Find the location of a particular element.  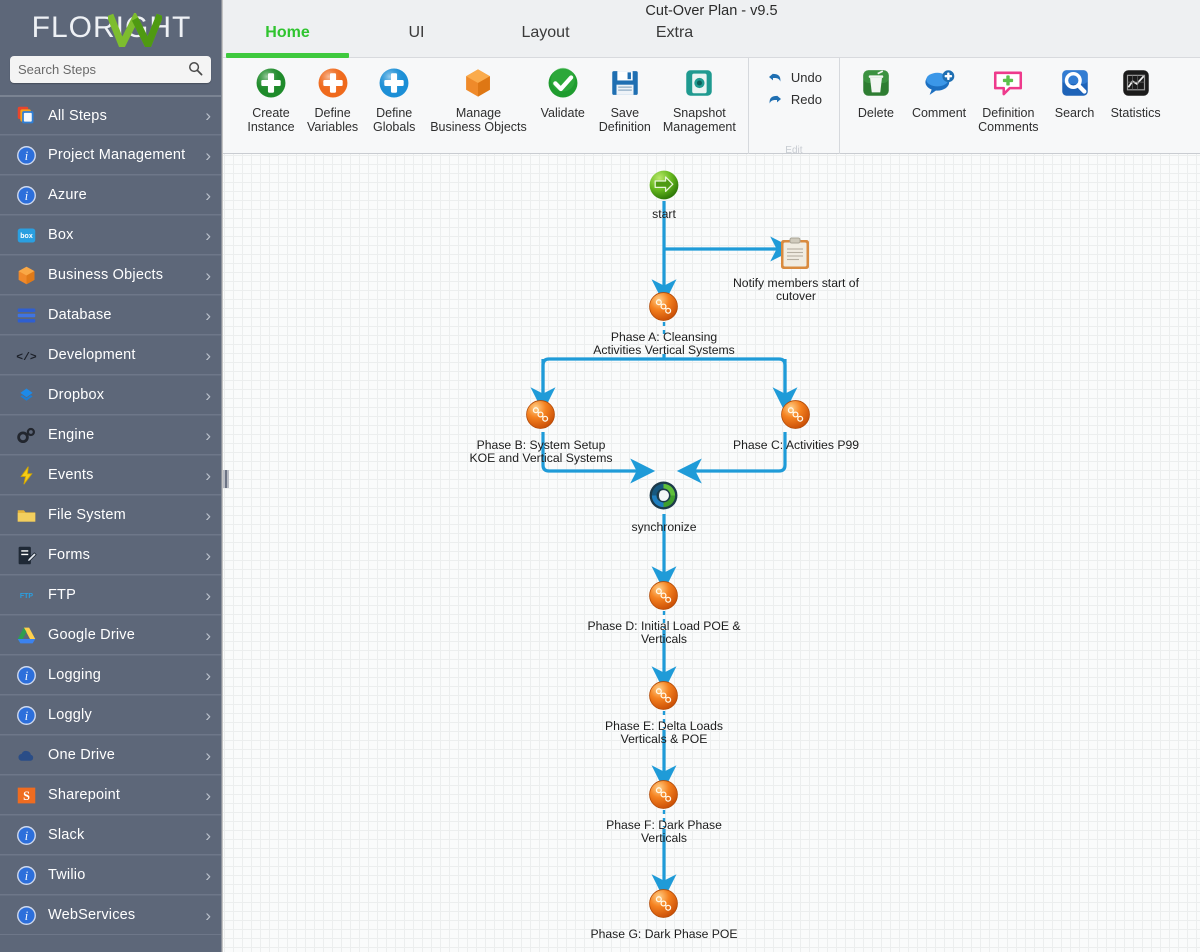

sidebar-item-development: </> Development › is located at coordinates (110, 355).